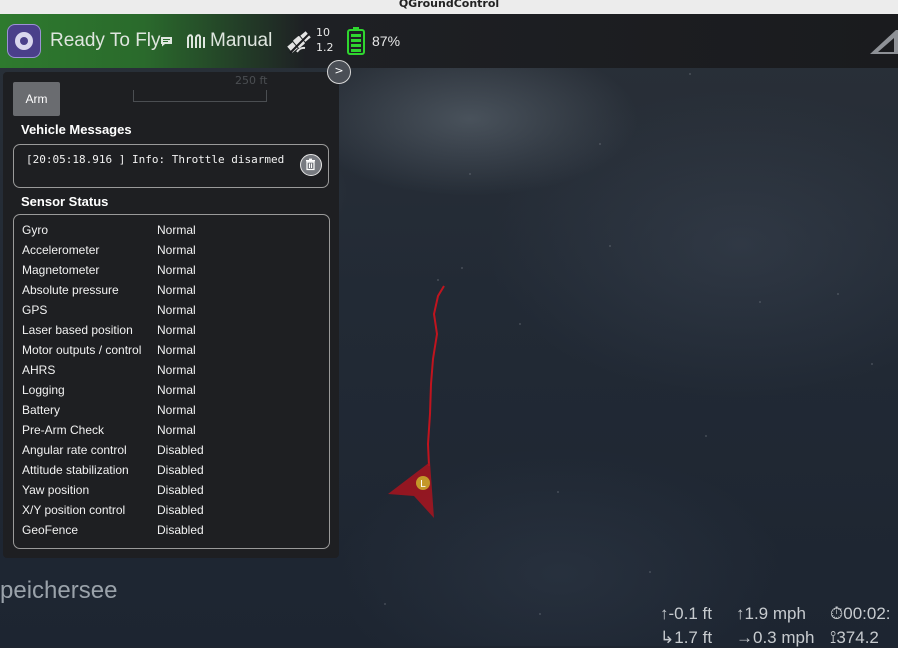  What do you see at coordinates (35, 230) in the screenshot?
I see `sensor-name: Gyro` at bounding box center [35, 230].